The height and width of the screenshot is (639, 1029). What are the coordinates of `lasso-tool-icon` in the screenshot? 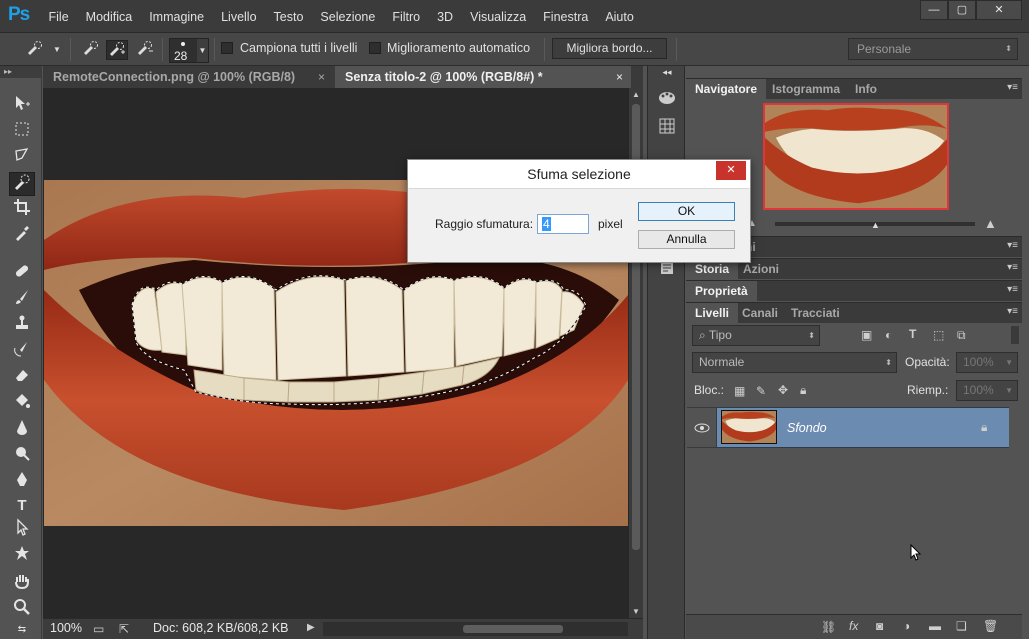 It's located at (22, 158).